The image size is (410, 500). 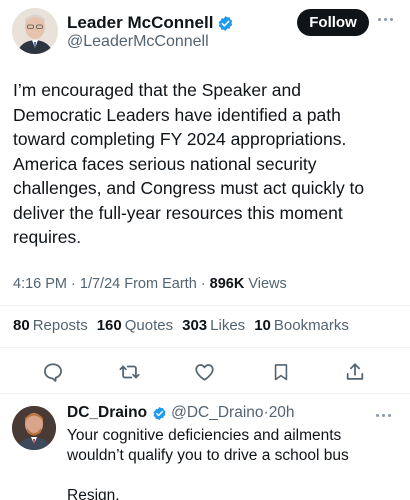 I want to click on author-name-row: Leader McConnell, so click(x=150, y=23).